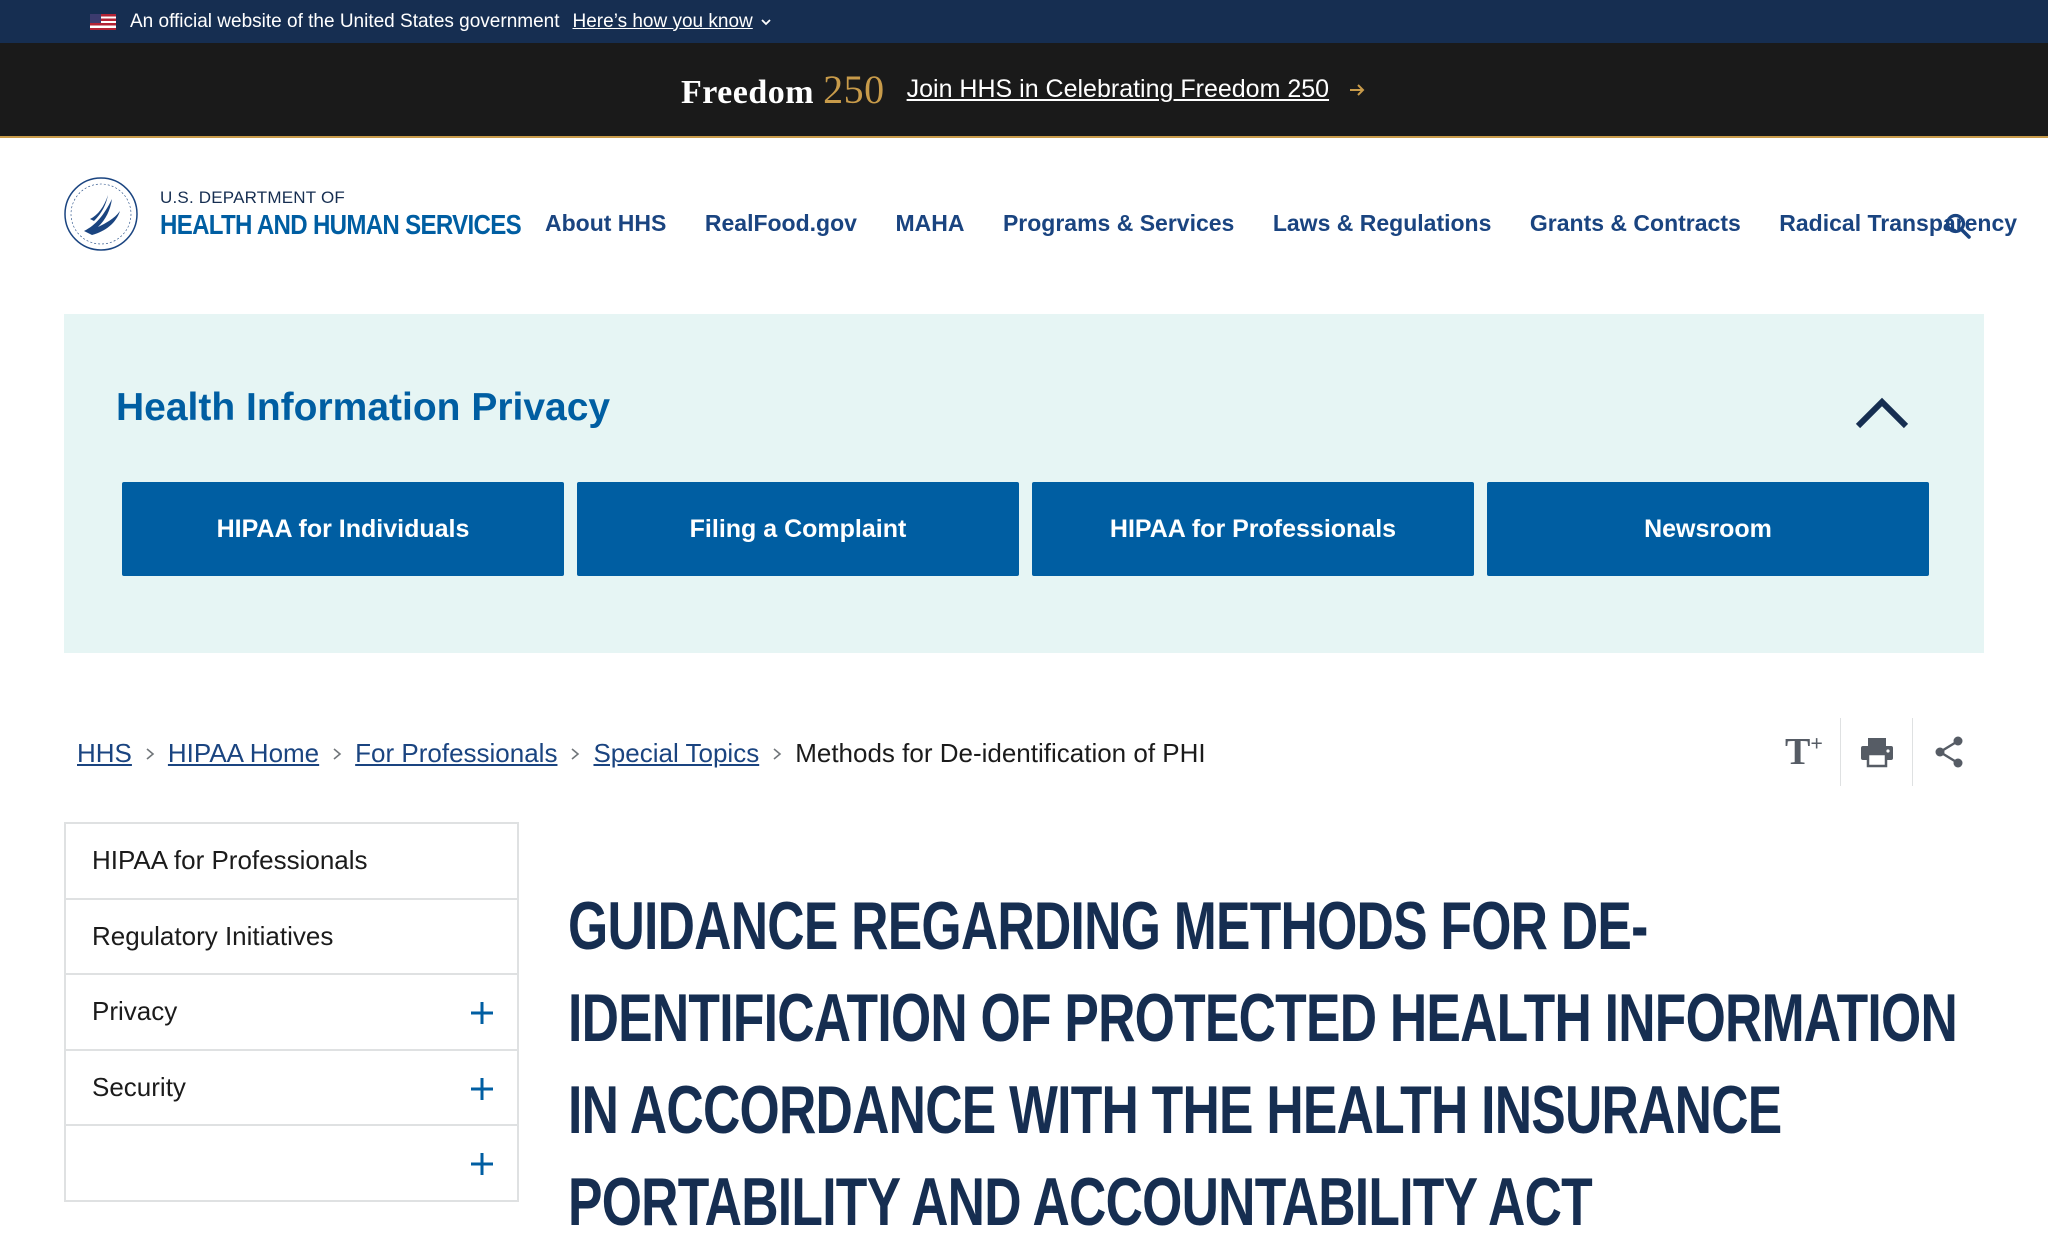 This screenshot has height=1248, width=2048. I want to click on breadcrumb-hhs: HHS, so click(104, 753).